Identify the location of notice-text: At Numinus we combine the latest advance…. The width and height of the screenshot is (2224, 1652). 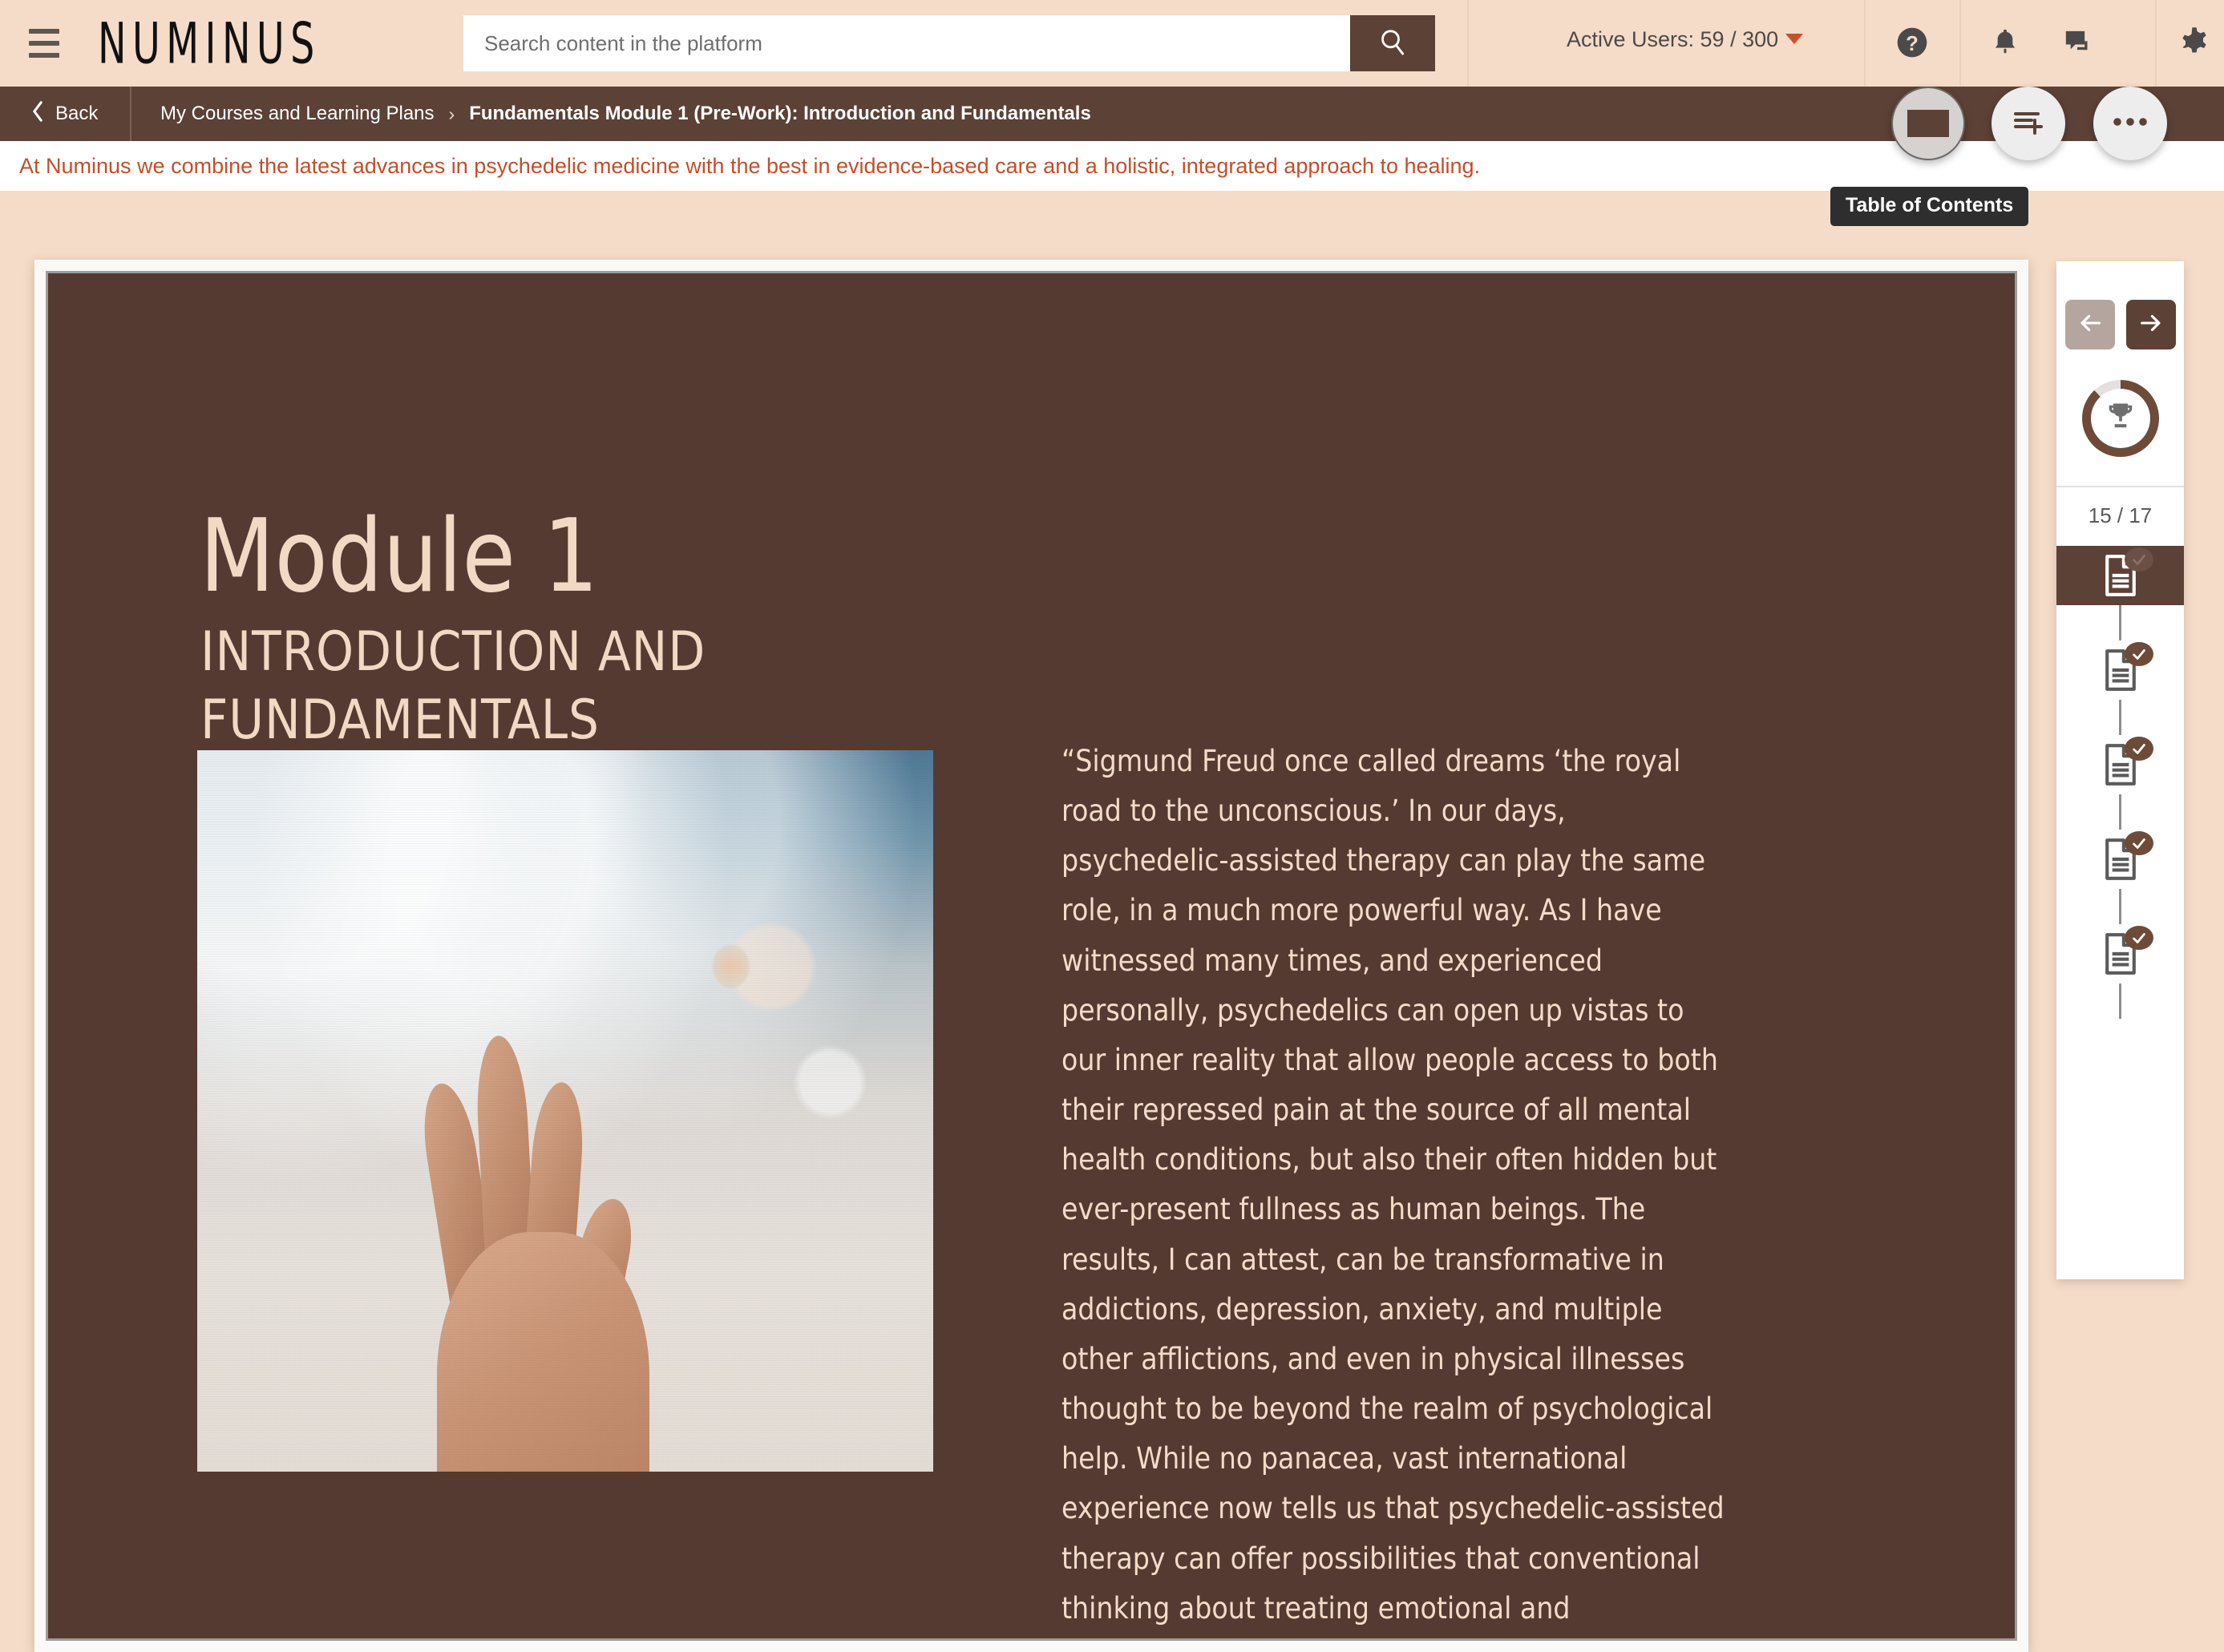
(750, 165).